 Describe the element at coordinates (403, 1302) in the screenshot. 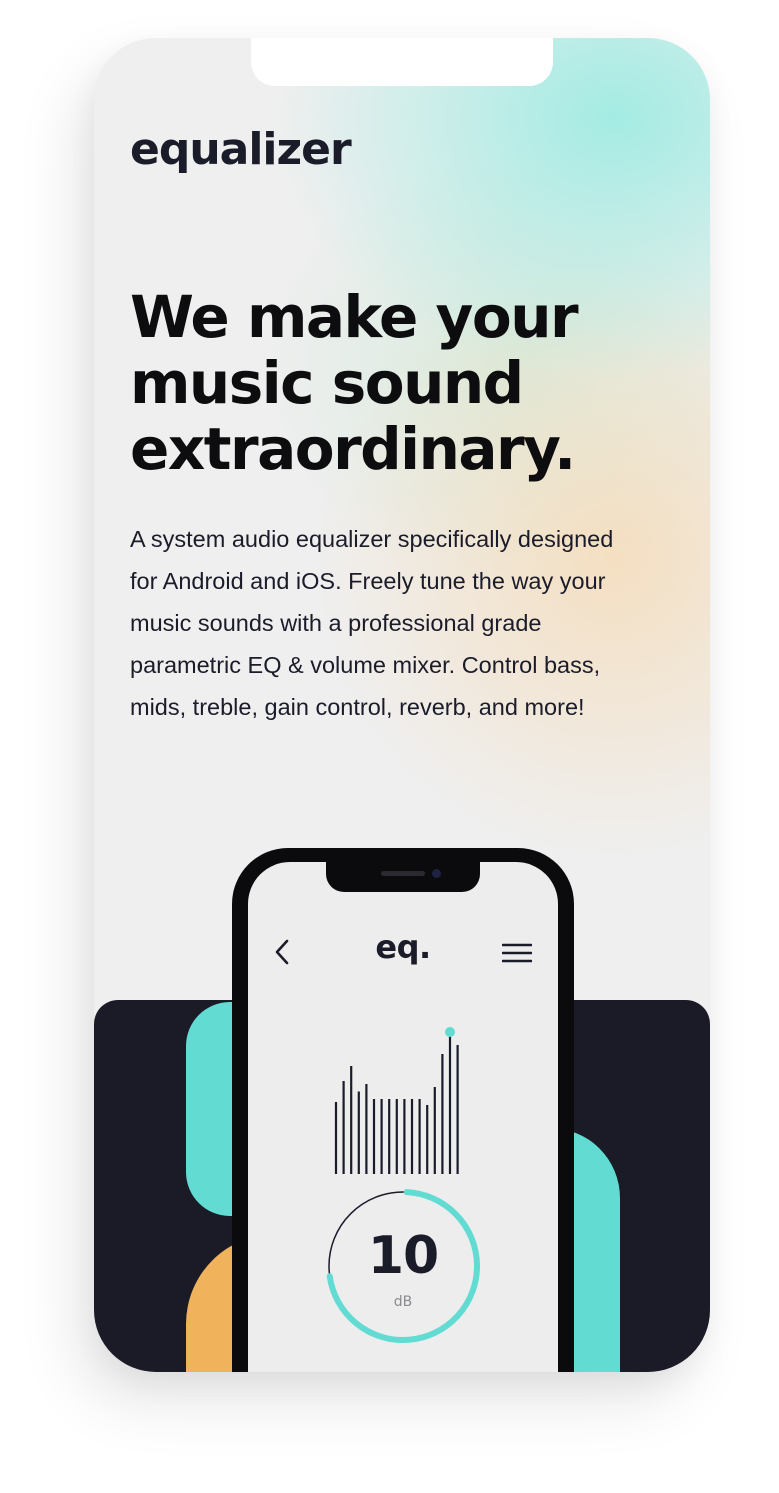

I see `gain-unit: dB` at that location.